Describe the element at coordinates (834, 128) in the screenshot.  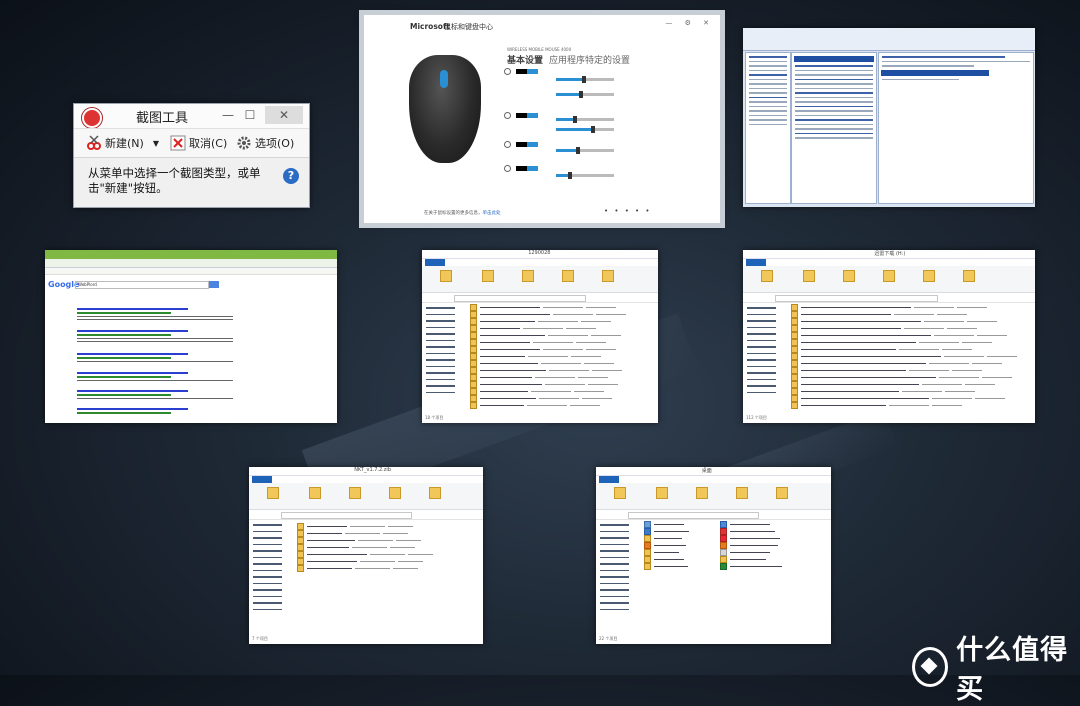
I see `message-list` at that location.